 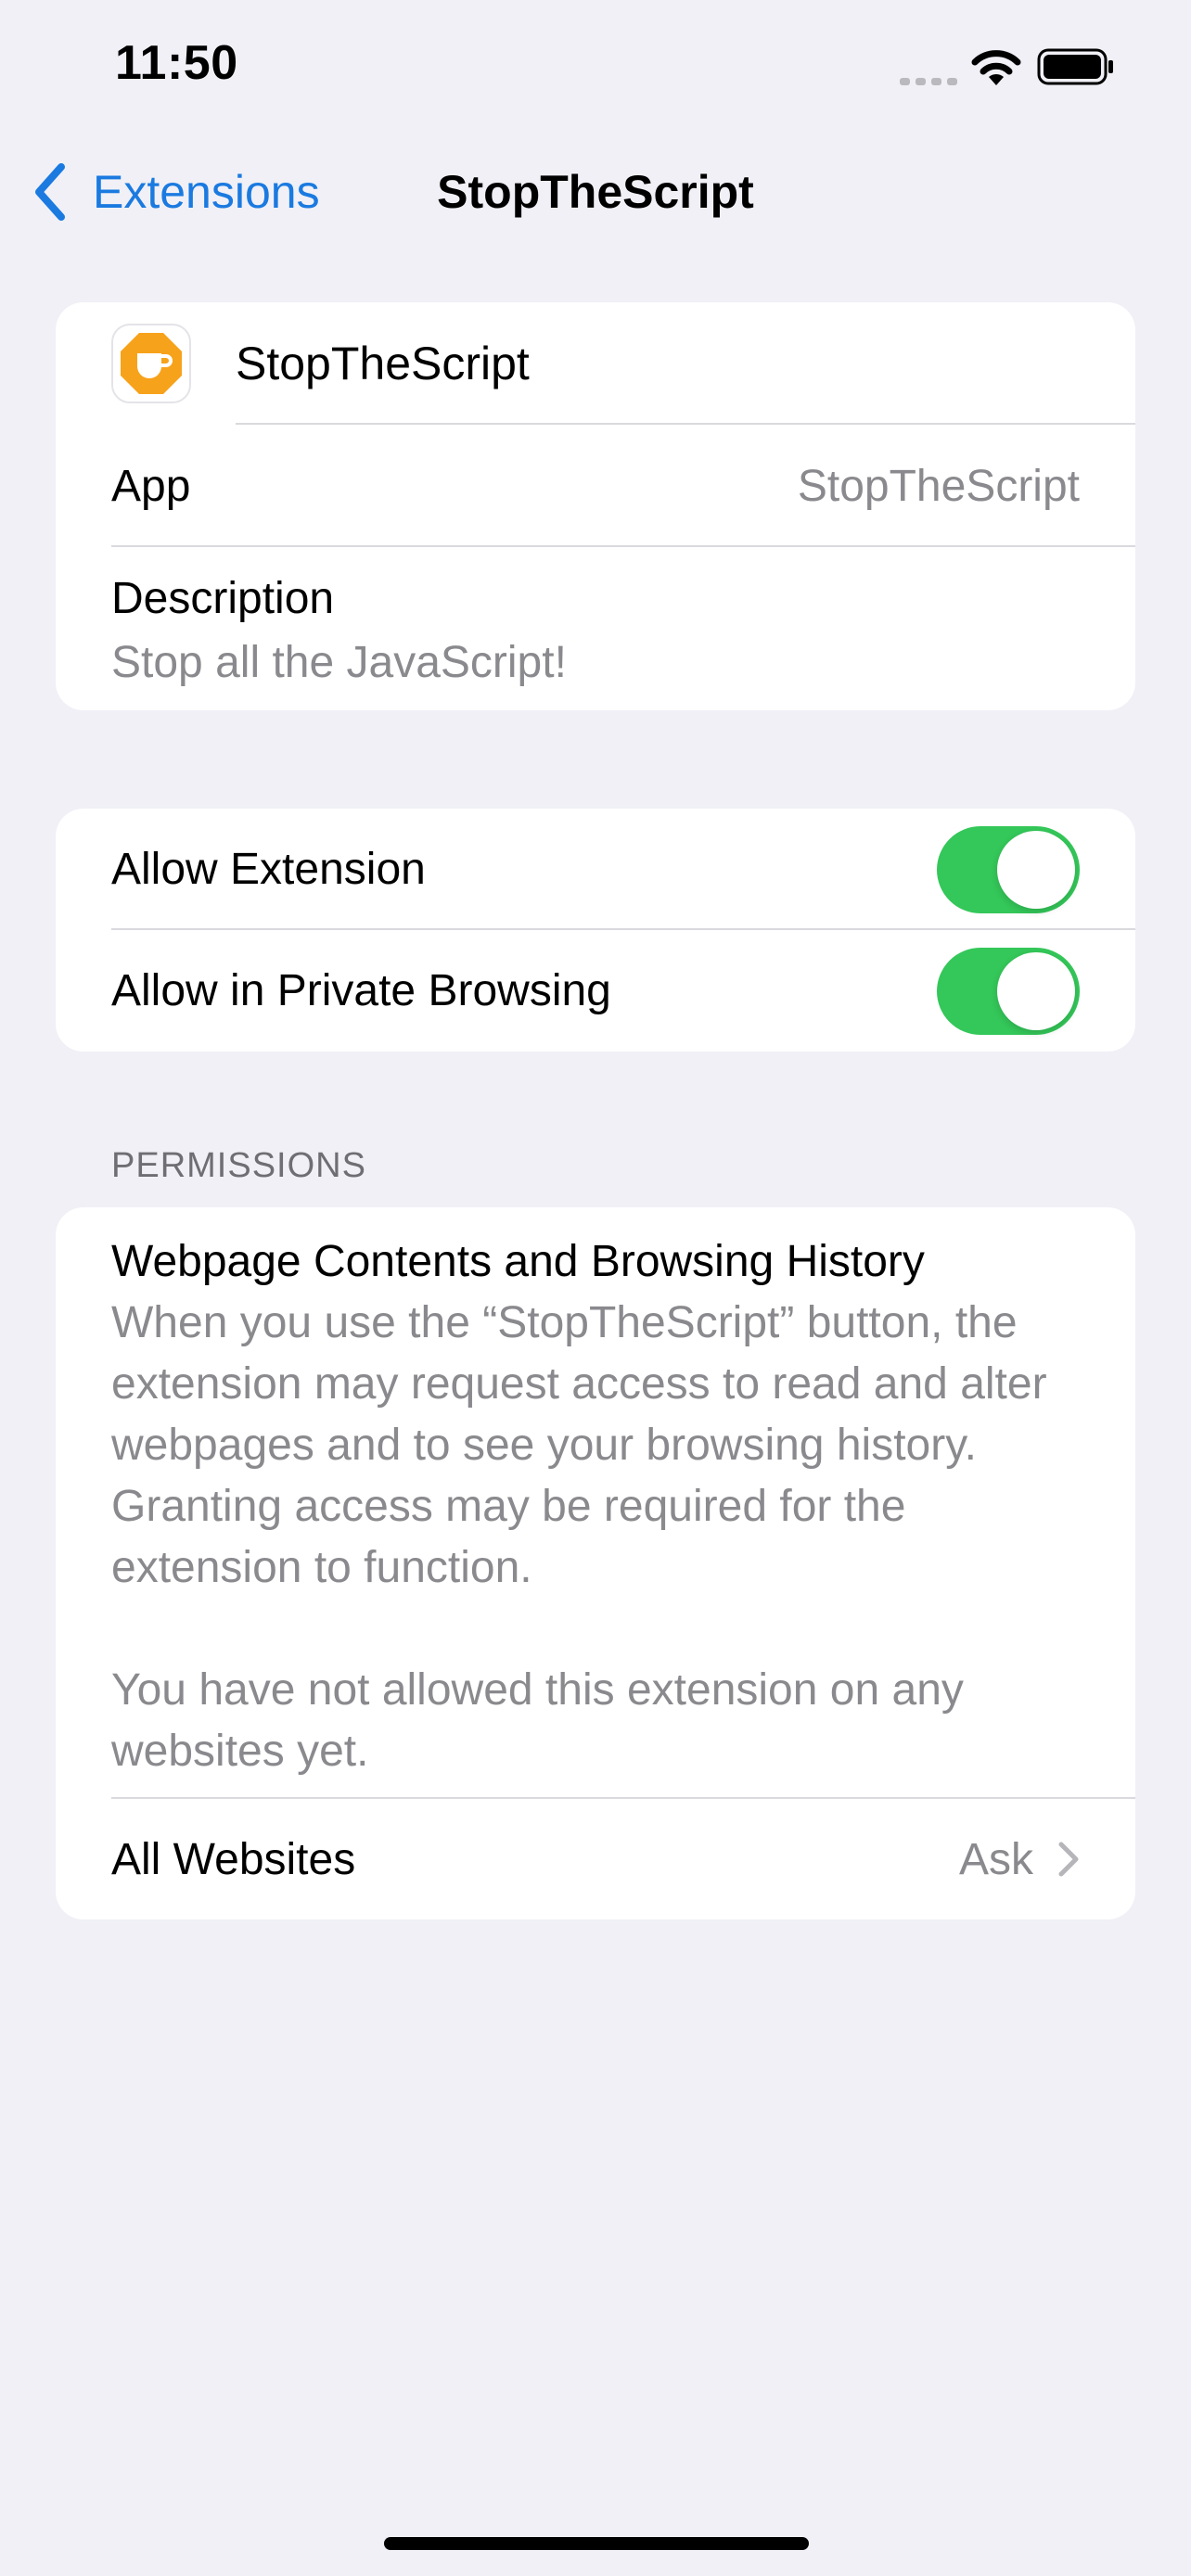 I want to click on description-row: Description Stop all the JavaScript!, so click(x=595, y=628).